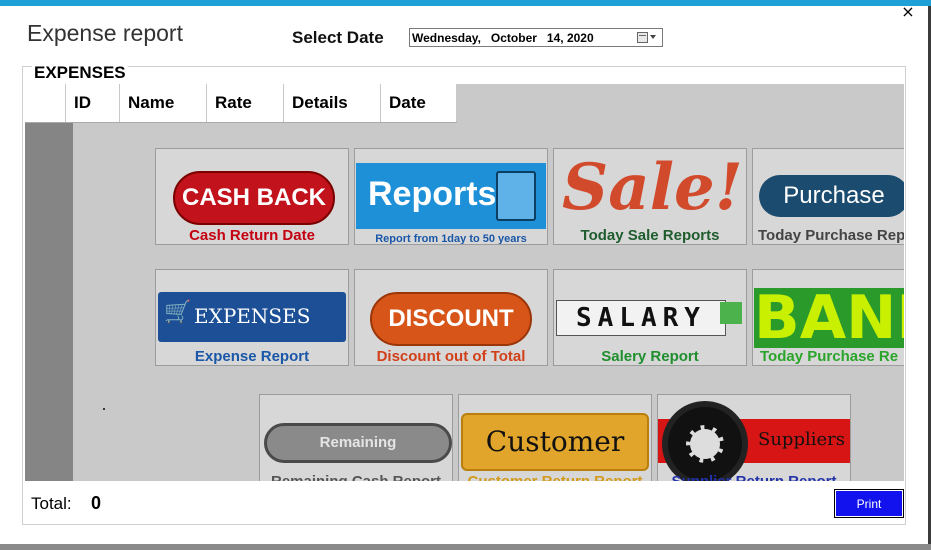 This screenshot has height=550, width=931. What do you see at coordinates (731, 313) in the screenshot?
I see `up-arrow-icon` at bounding box center [731, 313].